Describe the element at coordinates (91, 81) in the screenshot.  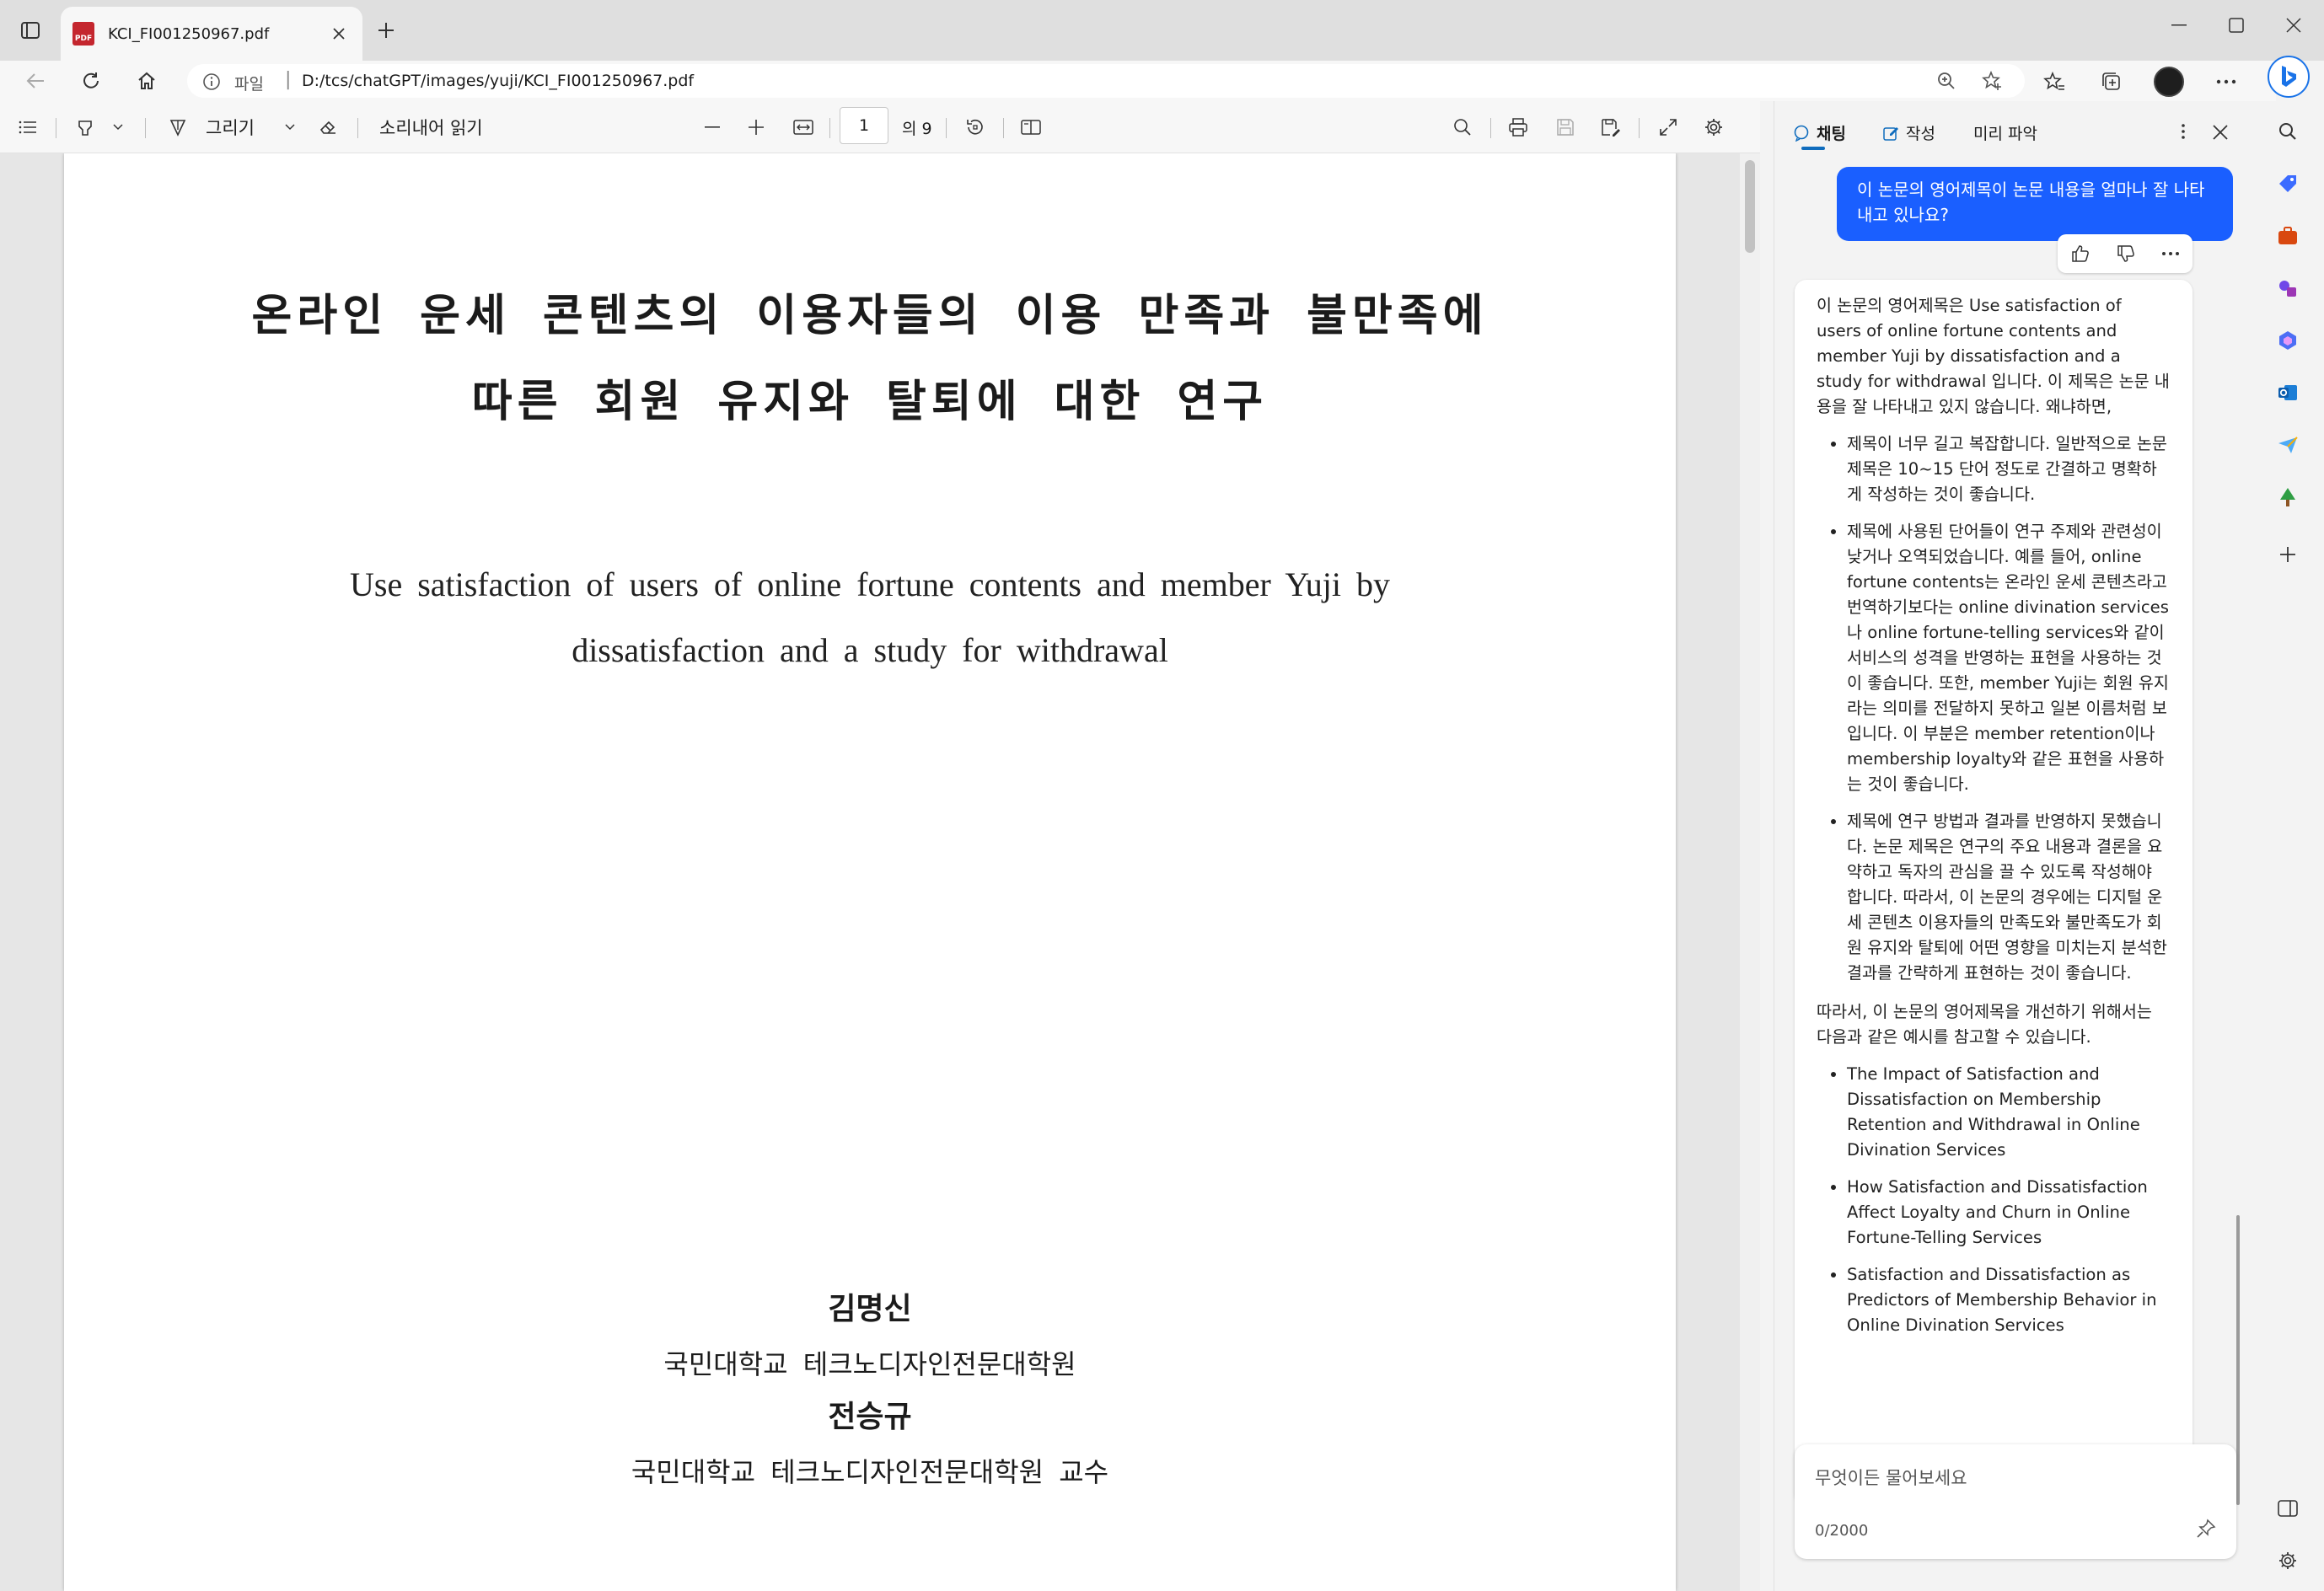
I see `refresh-icon` at that location.